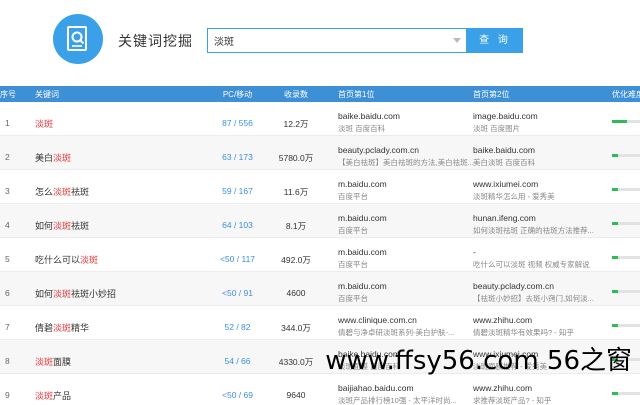 This screenshot has width=640, height=405. I want to click on row-volume: 11.6万, so click(296, 192).